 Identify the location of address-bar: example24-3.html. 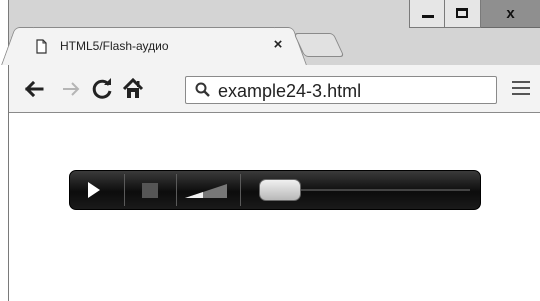
(341, 90).